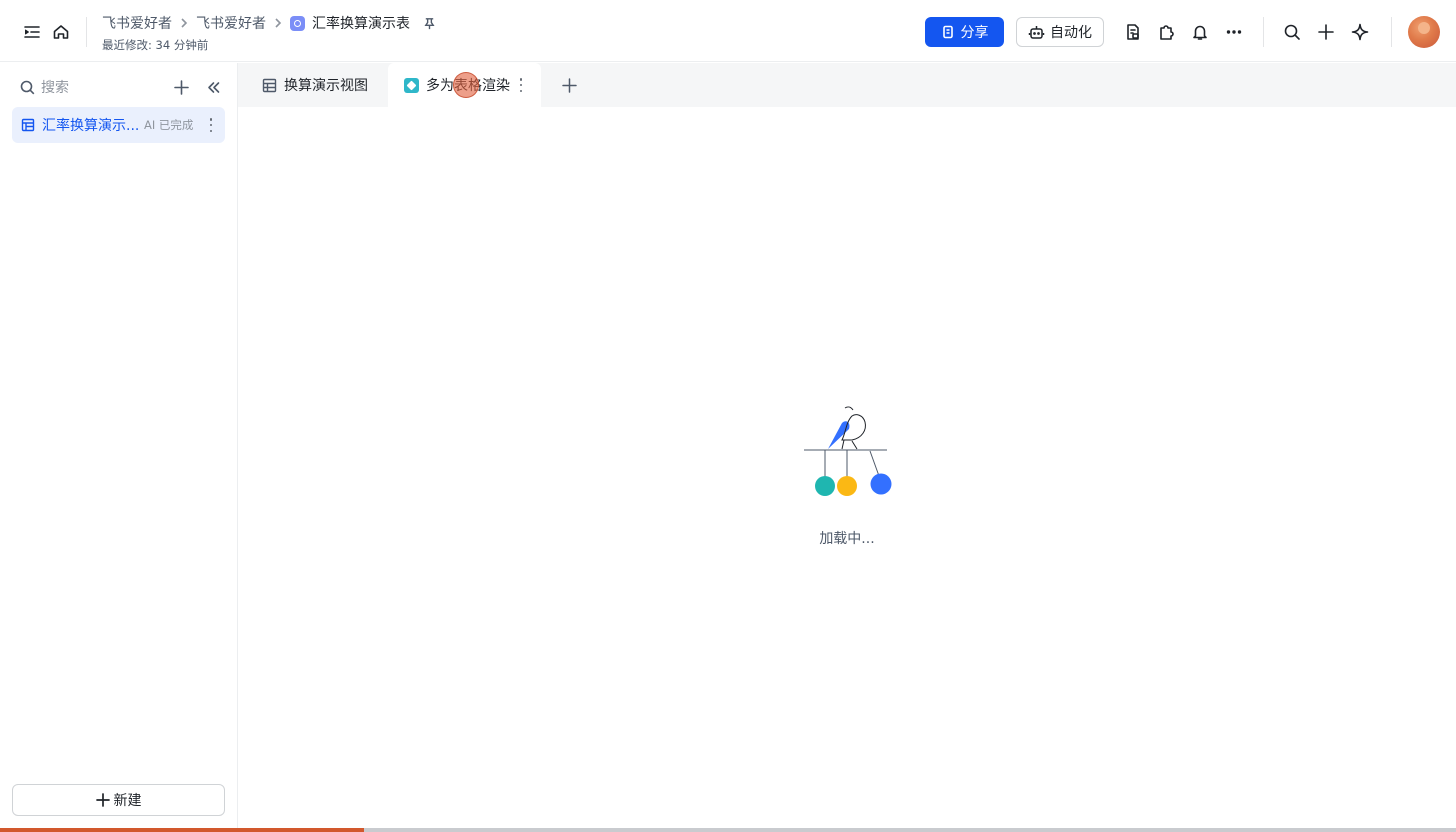 The image size is (1456, 832). I want to click on ai-sparkle-icon, so click(1360, 32).